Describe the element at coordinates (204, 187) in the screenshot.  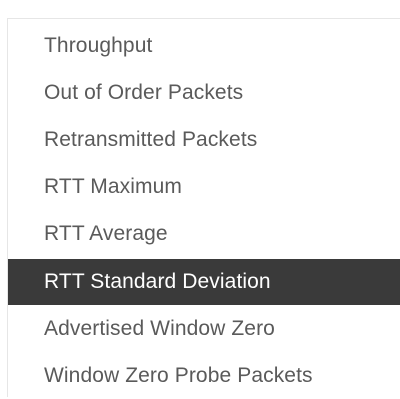
I see `menu-item-rtt-maximum: RTT Maximum` at that location.